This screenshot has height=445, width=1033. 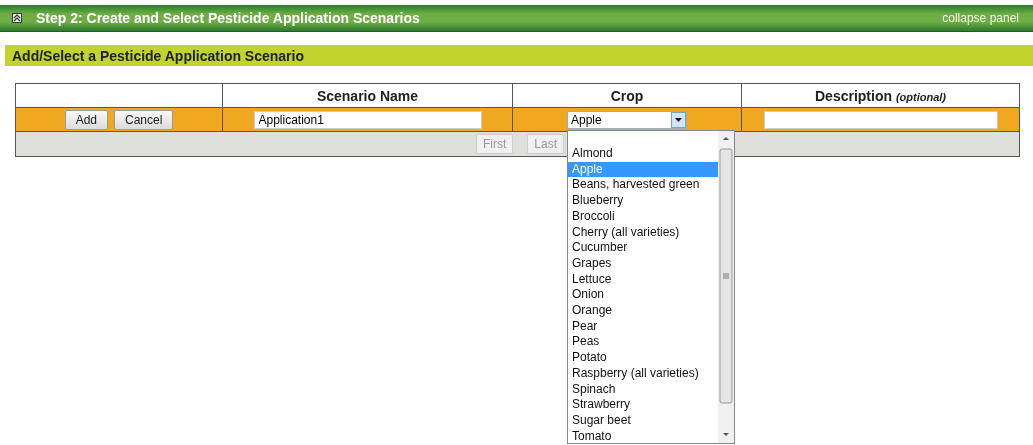 What do you see at coordinates (643, 373) in the screenshot?
I see `dropdown-option: Raspberry (all varieties)` at bounding box center [643, 373].